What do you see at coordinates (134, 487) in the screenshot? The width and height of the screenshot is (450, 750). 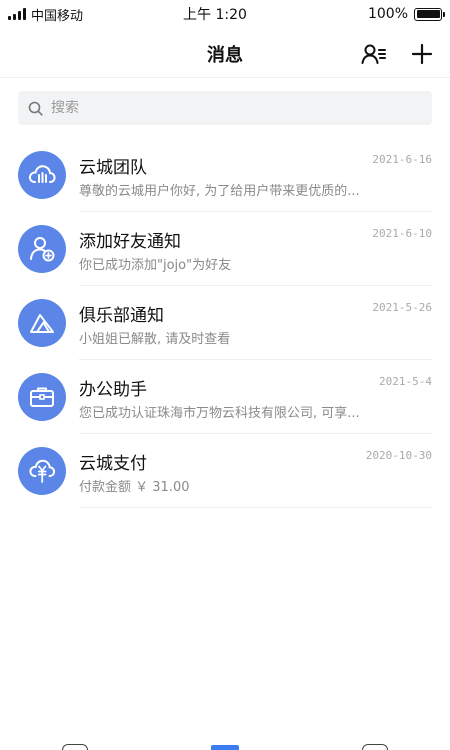 I see `message-preview: 付款金额 ￥ 31.00` at bounding box center [134, 487].